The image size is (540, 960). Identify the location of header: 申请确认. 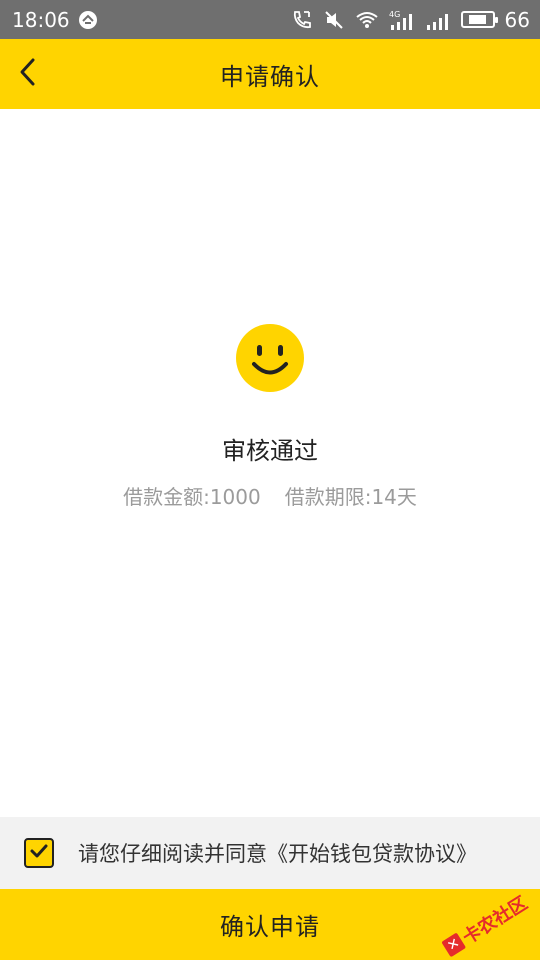
(270, 74).